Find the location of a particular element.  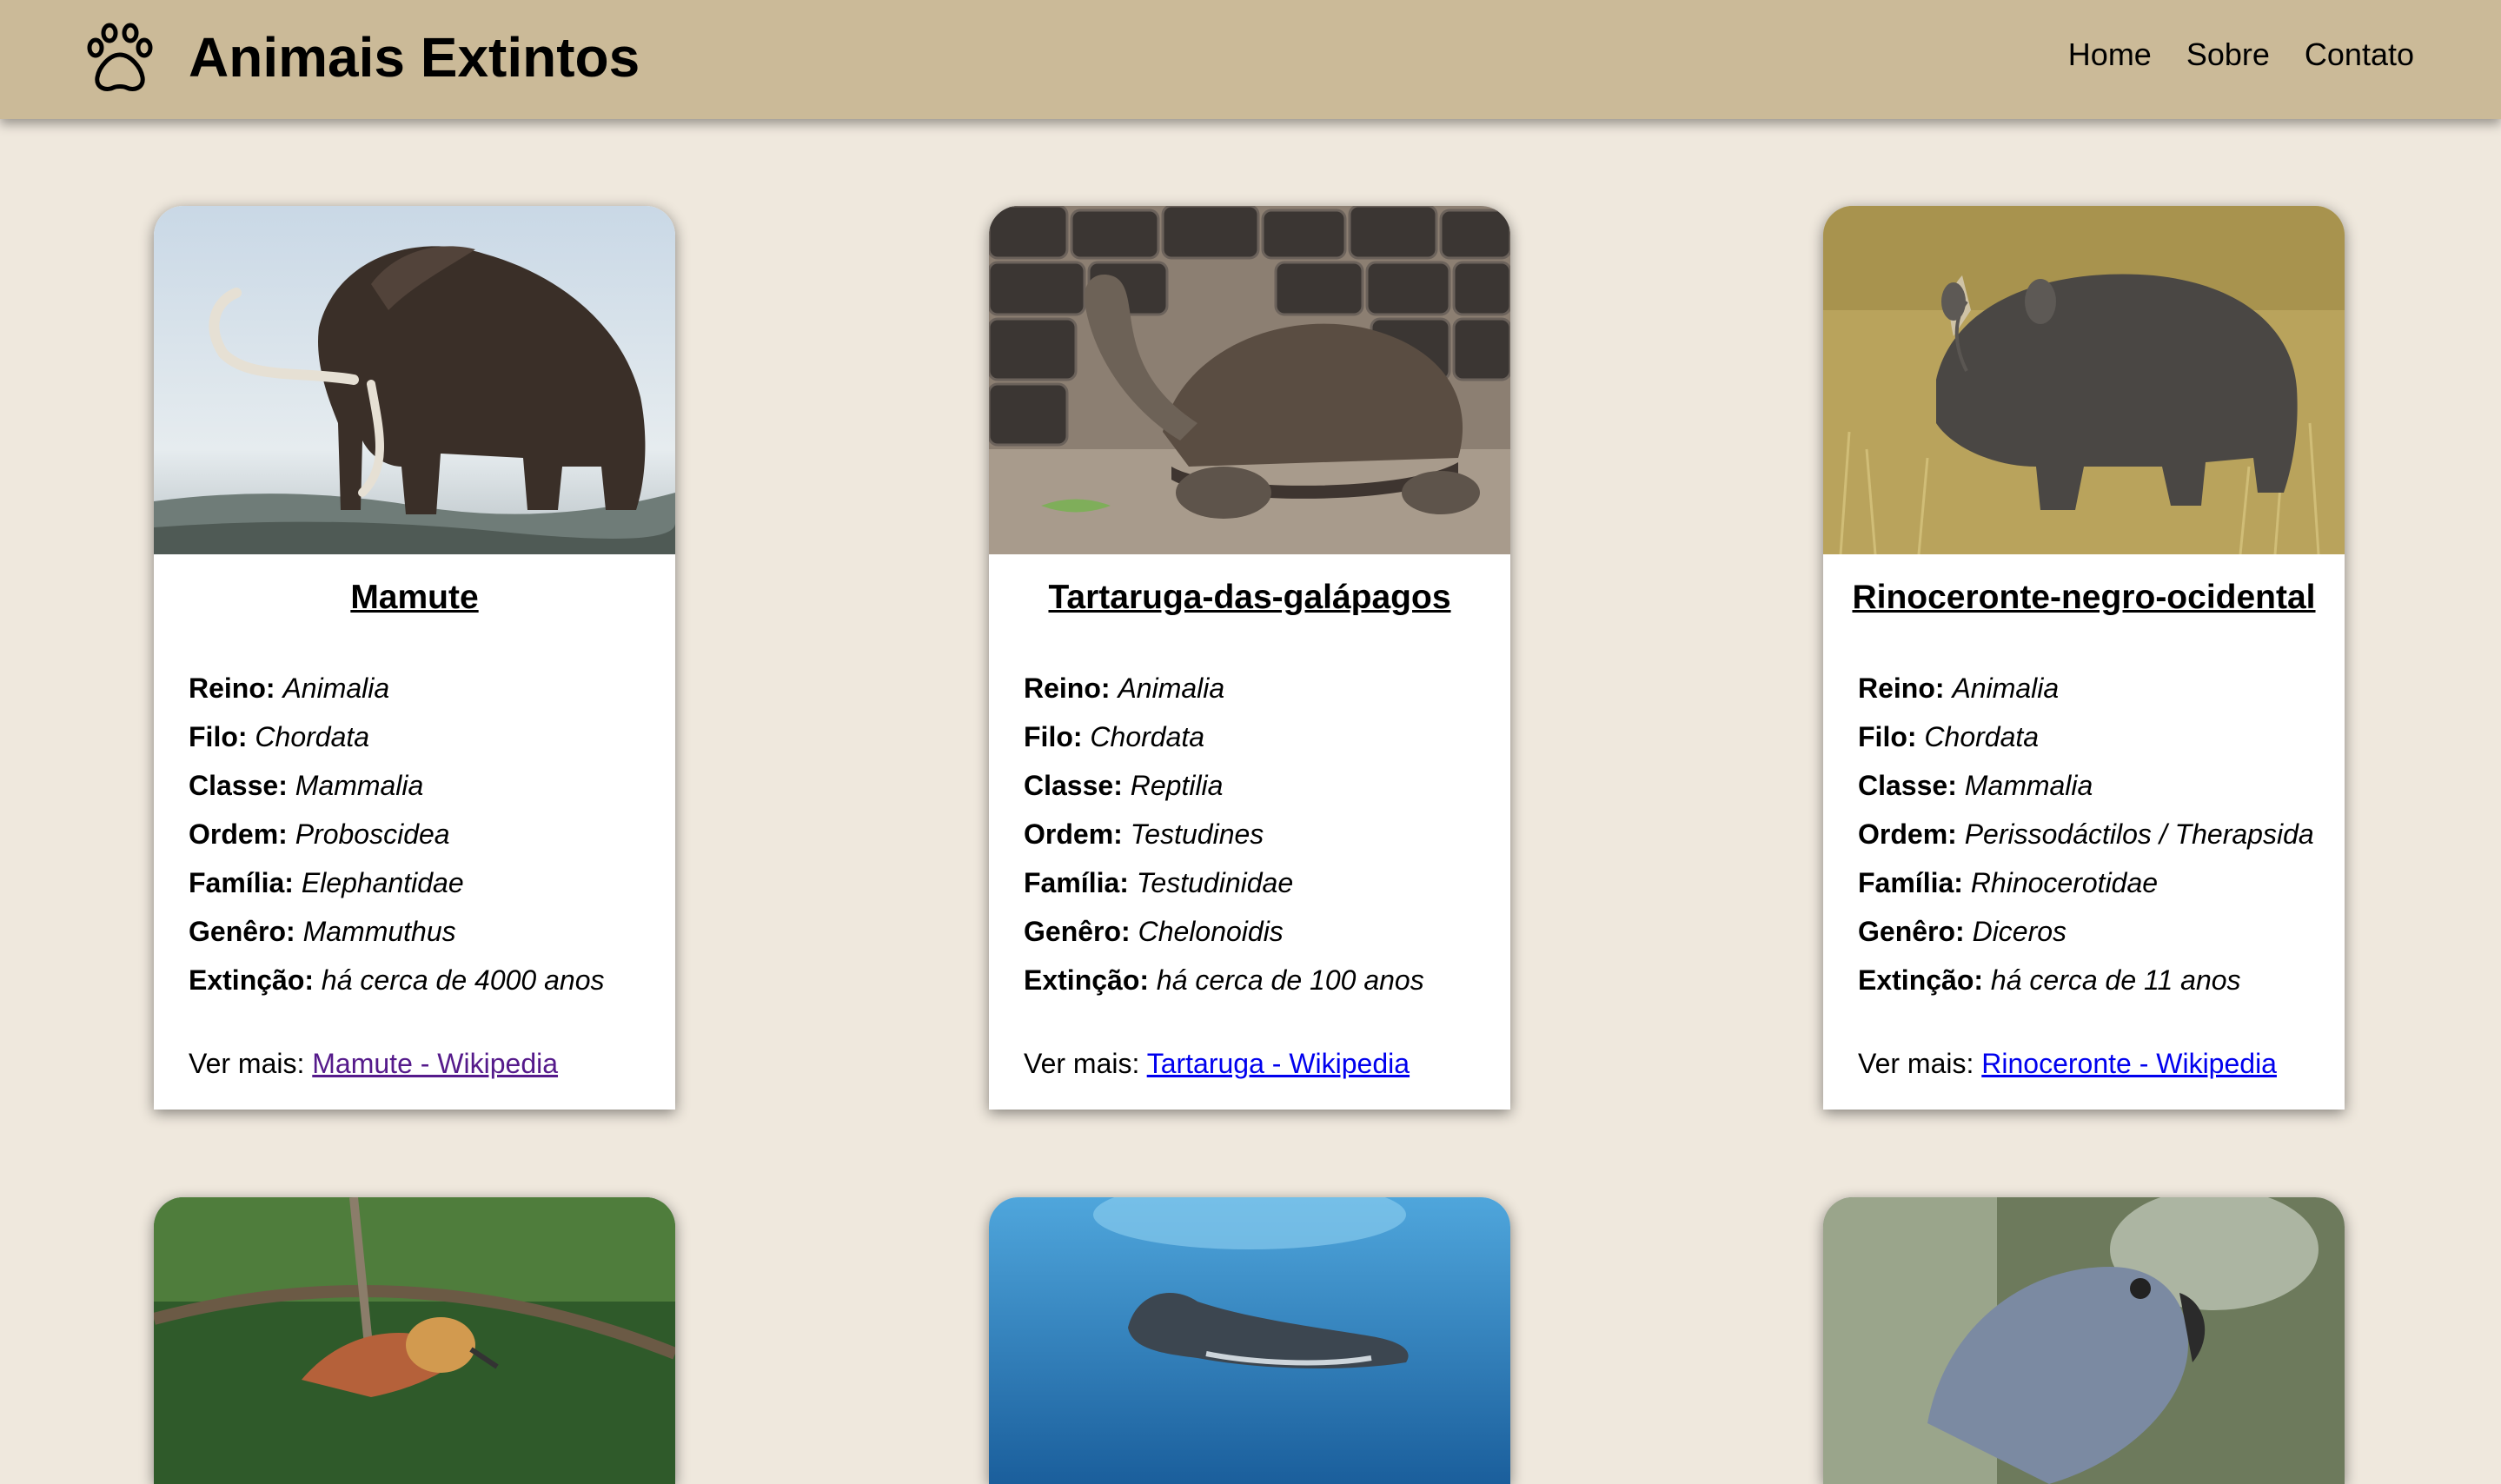

nav-home: Home is located at coordinates (2110, 54).